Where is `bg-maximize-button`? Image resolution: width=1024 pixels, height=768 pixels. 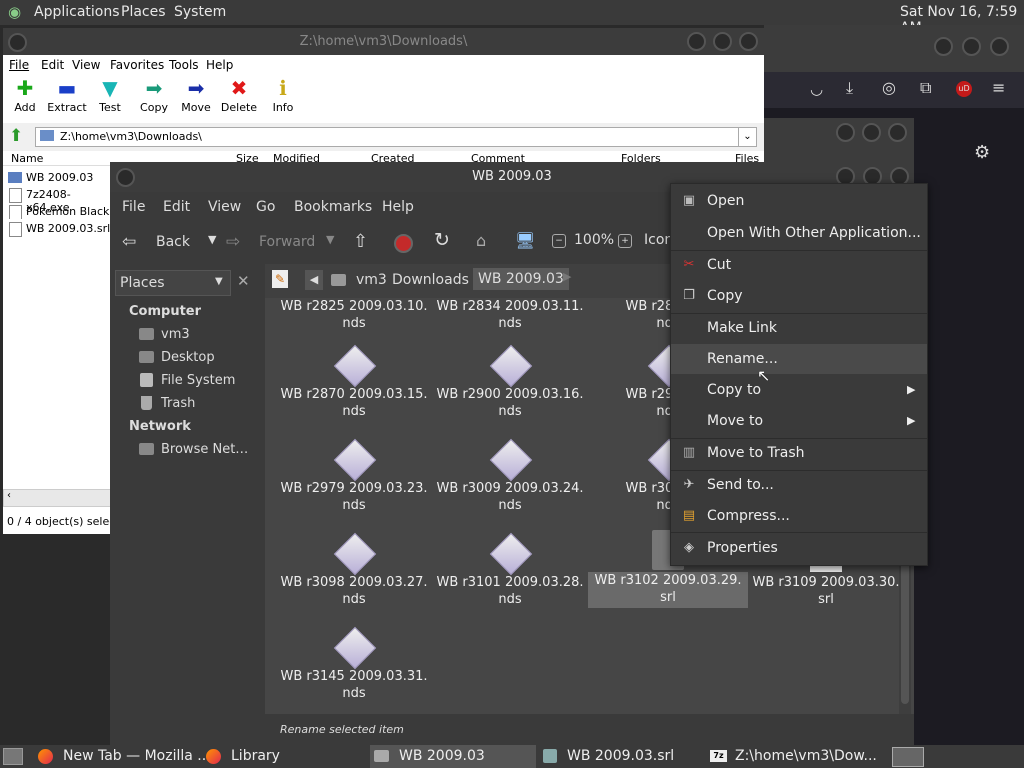
bg-maximize-button is located at coordinates (871, 132).